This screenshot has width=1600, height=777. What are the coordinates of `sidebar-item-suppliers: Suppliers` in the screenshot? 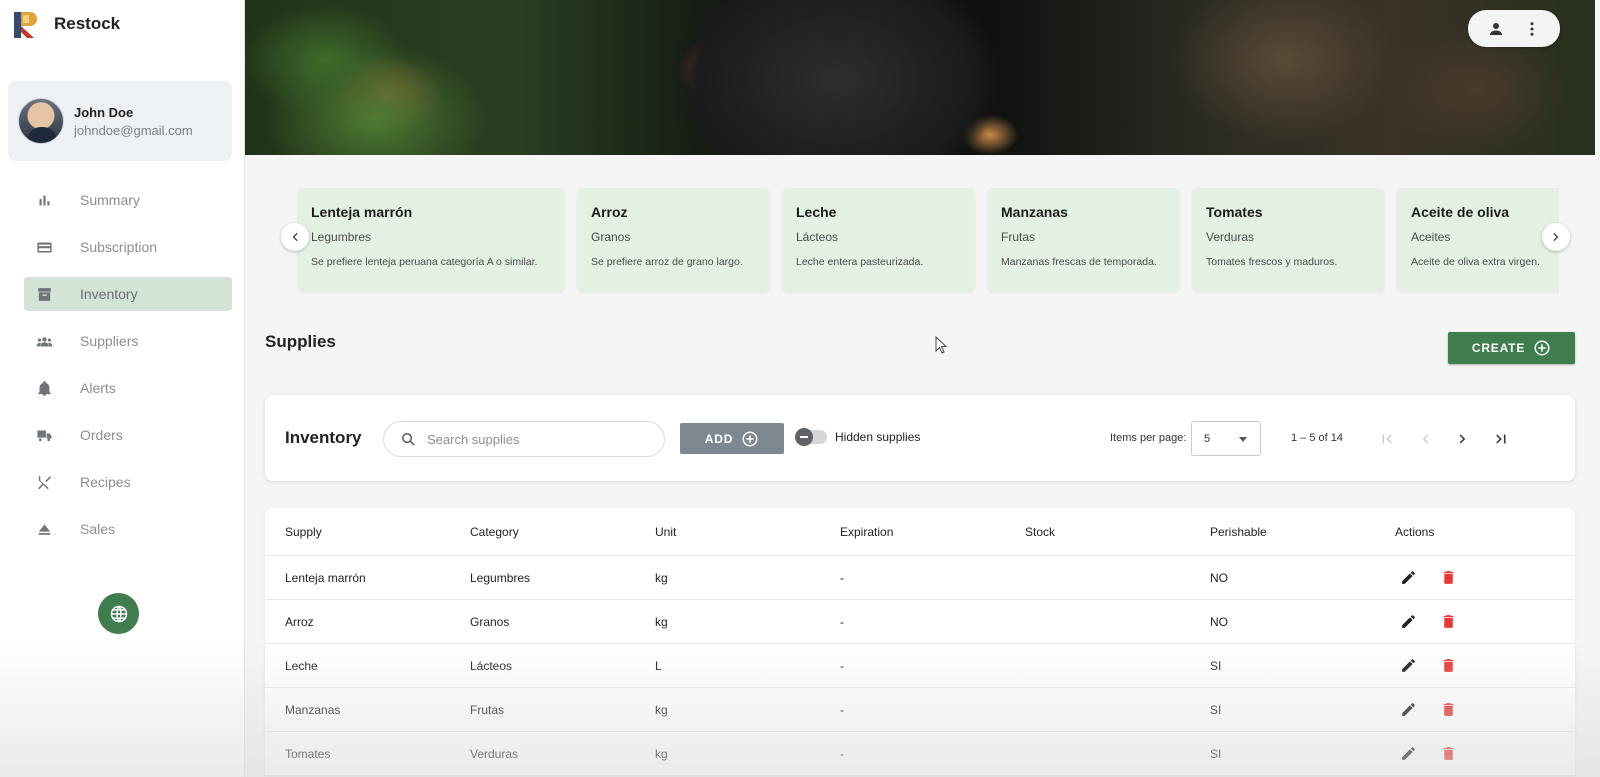 It's located at (128, 341).